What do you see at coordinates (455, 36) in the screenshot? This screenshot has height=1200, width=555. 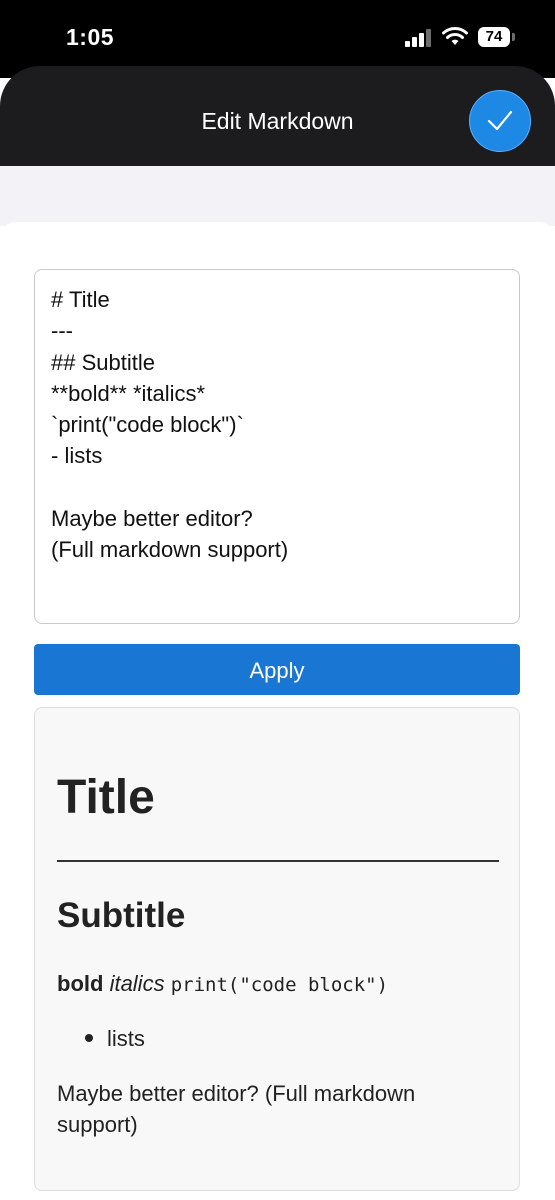 I see `wifi-icon` at bounding box center [455, 36].